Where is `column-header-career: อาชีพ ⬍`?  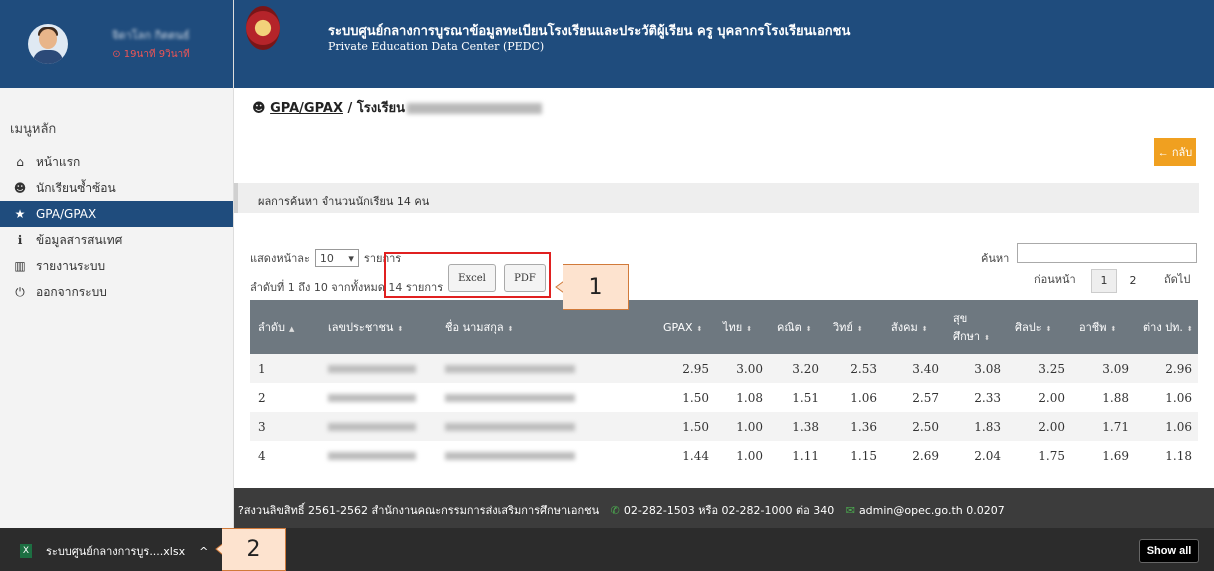
column-header-career: อาชีพ ⬍ is located at coordinates (1103, 327).